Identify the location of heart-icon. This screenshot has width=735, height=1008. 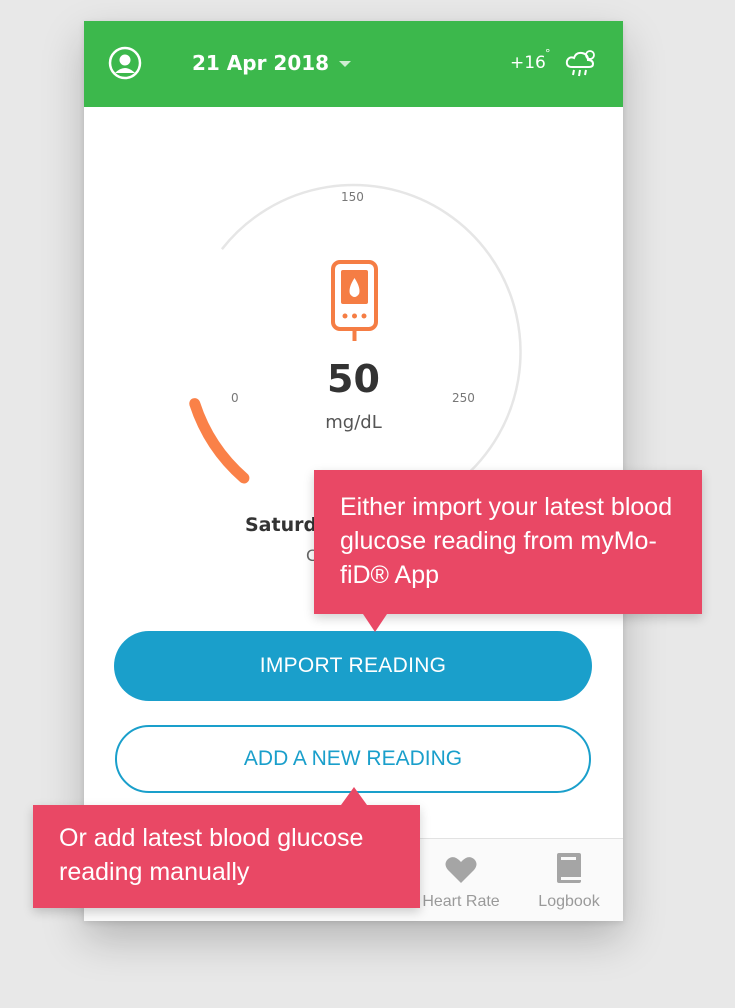
(461, 870).